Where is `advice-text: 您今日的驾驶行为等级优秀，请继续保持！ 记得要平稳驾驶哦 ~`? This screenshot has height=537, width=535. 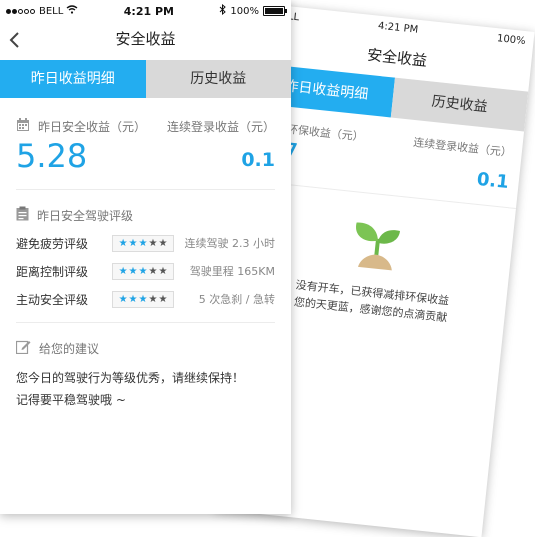 advice-text: 您今日的驾驶行为等级优秀，请继续保持！ 记得要平稳驾驶哦 ~ is located at coordinates (145, 389).